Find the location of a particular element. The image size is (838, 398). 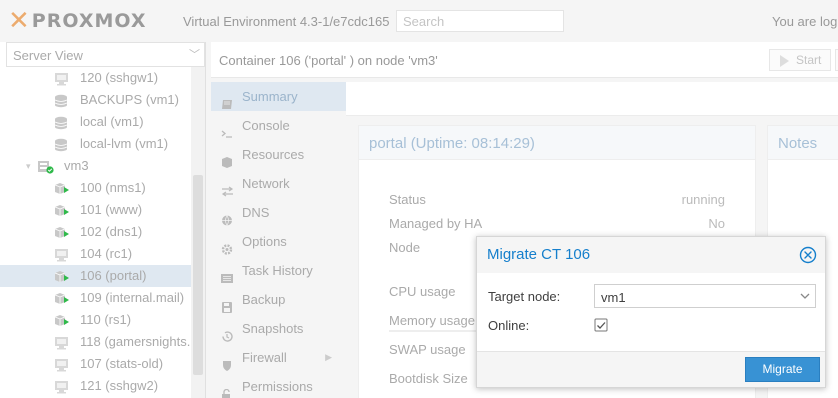

nav-item-firewall: Firewall ▶ is located at coordinates (278, 357).